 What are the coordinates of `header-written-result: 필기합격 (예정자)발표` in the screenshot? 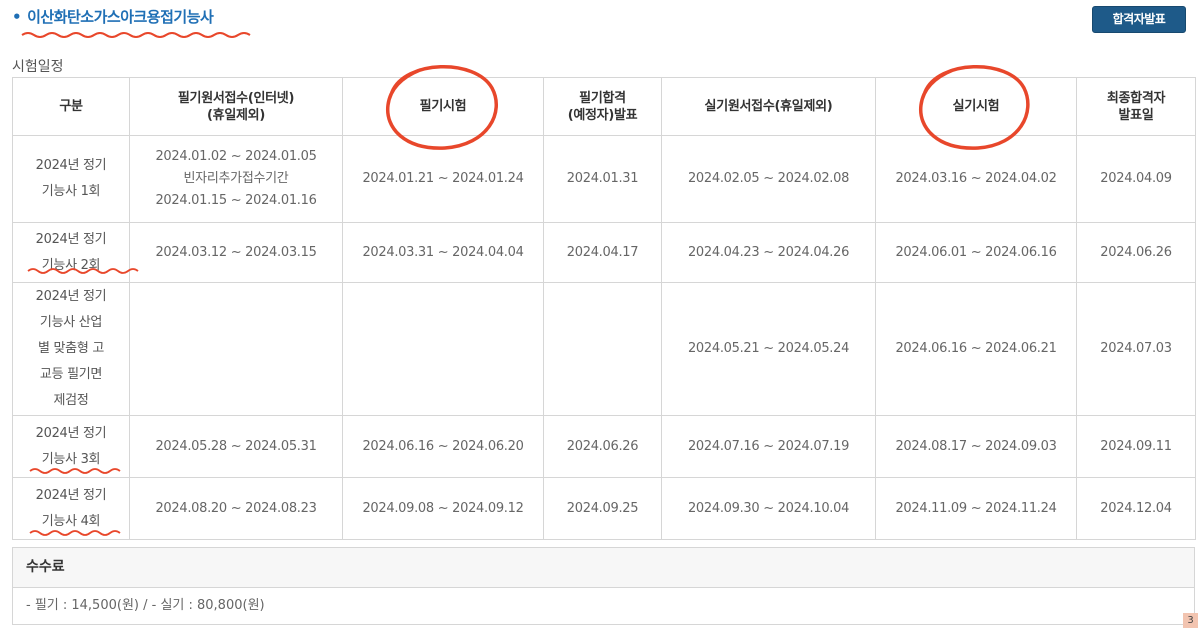 It's located at (602, 106).